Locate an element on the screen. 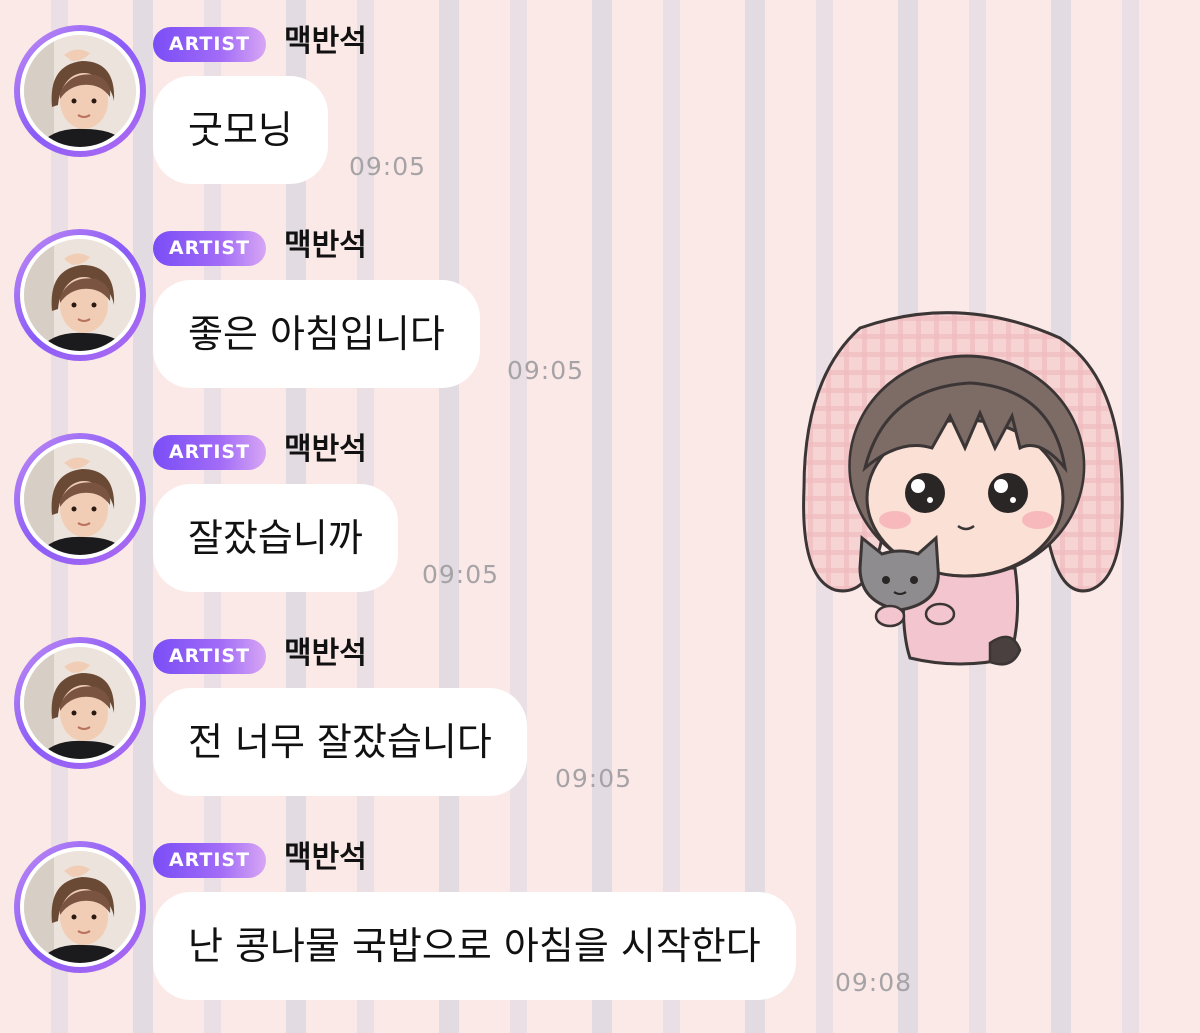  chat-message: ARTIST 맥반석 굿모닝 09:05 is located at coordinates (450, 95).